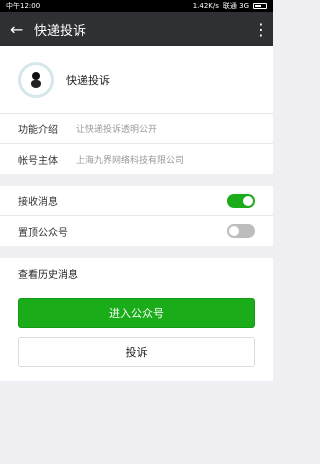 This screenshot has width=320, height=464. I want to click on bird-icon, so click(36, 80).